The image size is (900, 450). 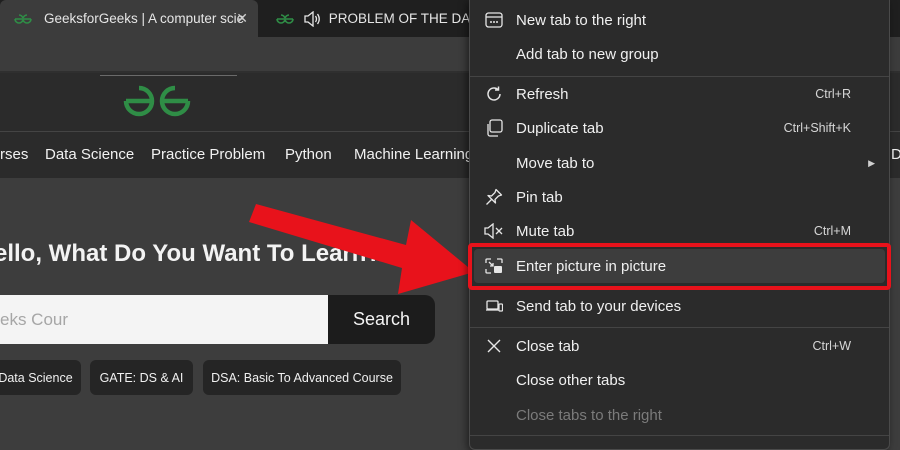 What do you see at coordinates (679, 346) in the screenshot?
I see `menu-item-close-tab: Close tab Ctrl+W` at bounding box center [679, 346].